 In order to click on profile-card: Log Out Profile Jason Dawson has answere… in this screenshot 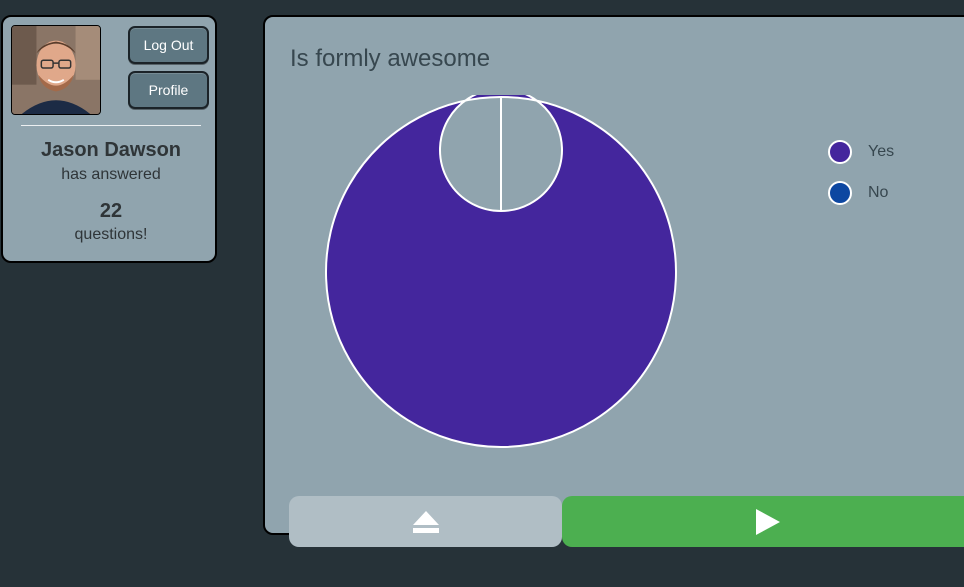, I will do `click(109, 139)`.